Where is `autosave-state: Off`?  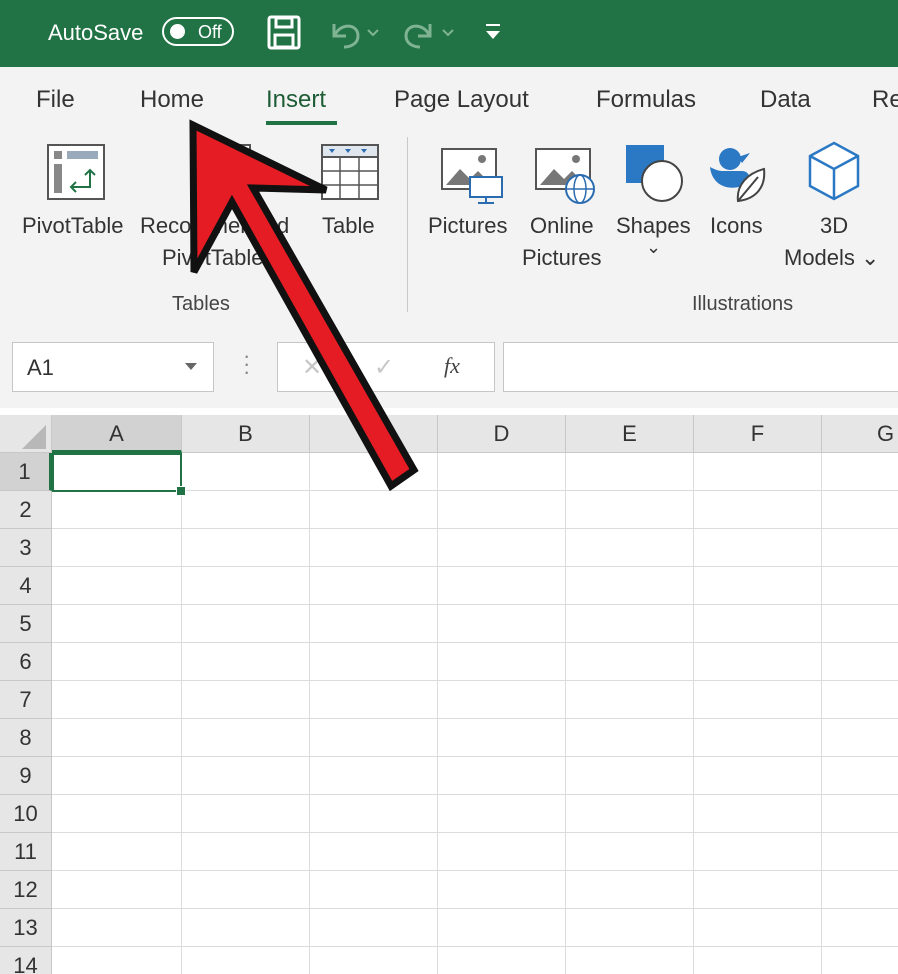
autosave-state: Off is located at coordinates (210, 32).